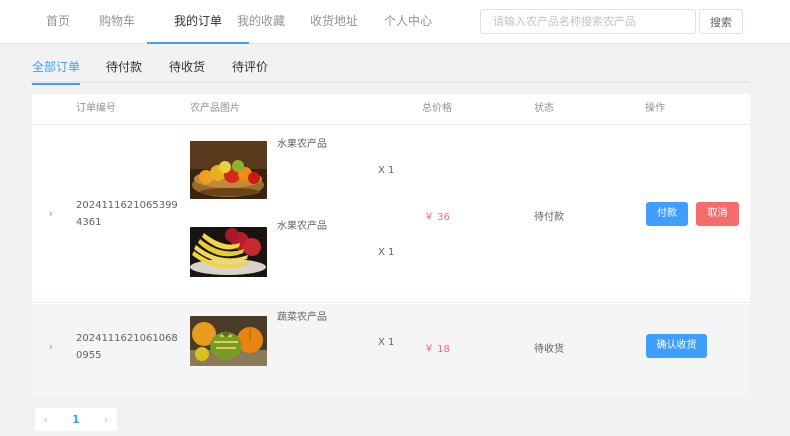 This screenshot has height=436, width=790. I want to click on order-status: 待付款, so click(549, 217).